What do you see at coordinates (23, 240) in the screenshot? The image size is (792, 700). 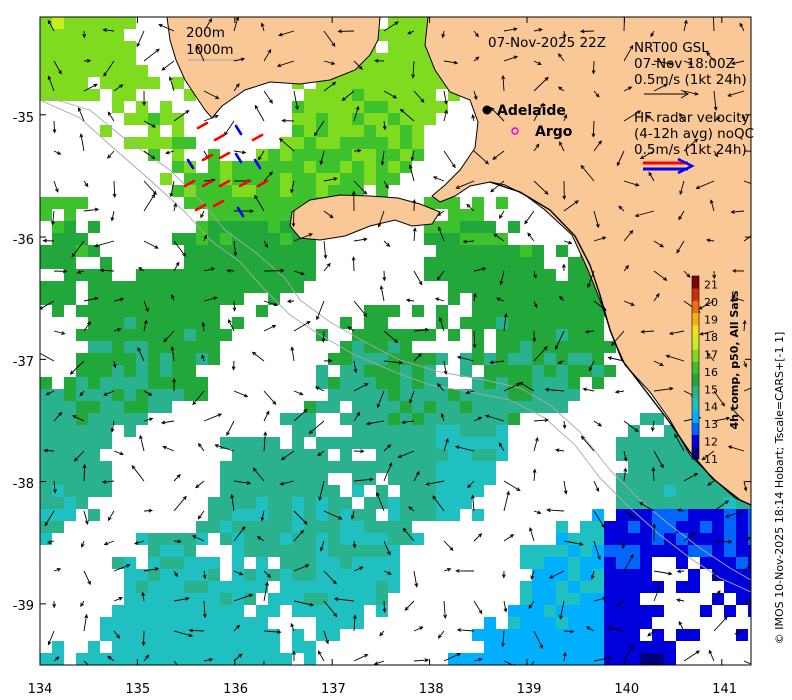 I see `y-tick-label: -36` at bounding box center [23, 240].